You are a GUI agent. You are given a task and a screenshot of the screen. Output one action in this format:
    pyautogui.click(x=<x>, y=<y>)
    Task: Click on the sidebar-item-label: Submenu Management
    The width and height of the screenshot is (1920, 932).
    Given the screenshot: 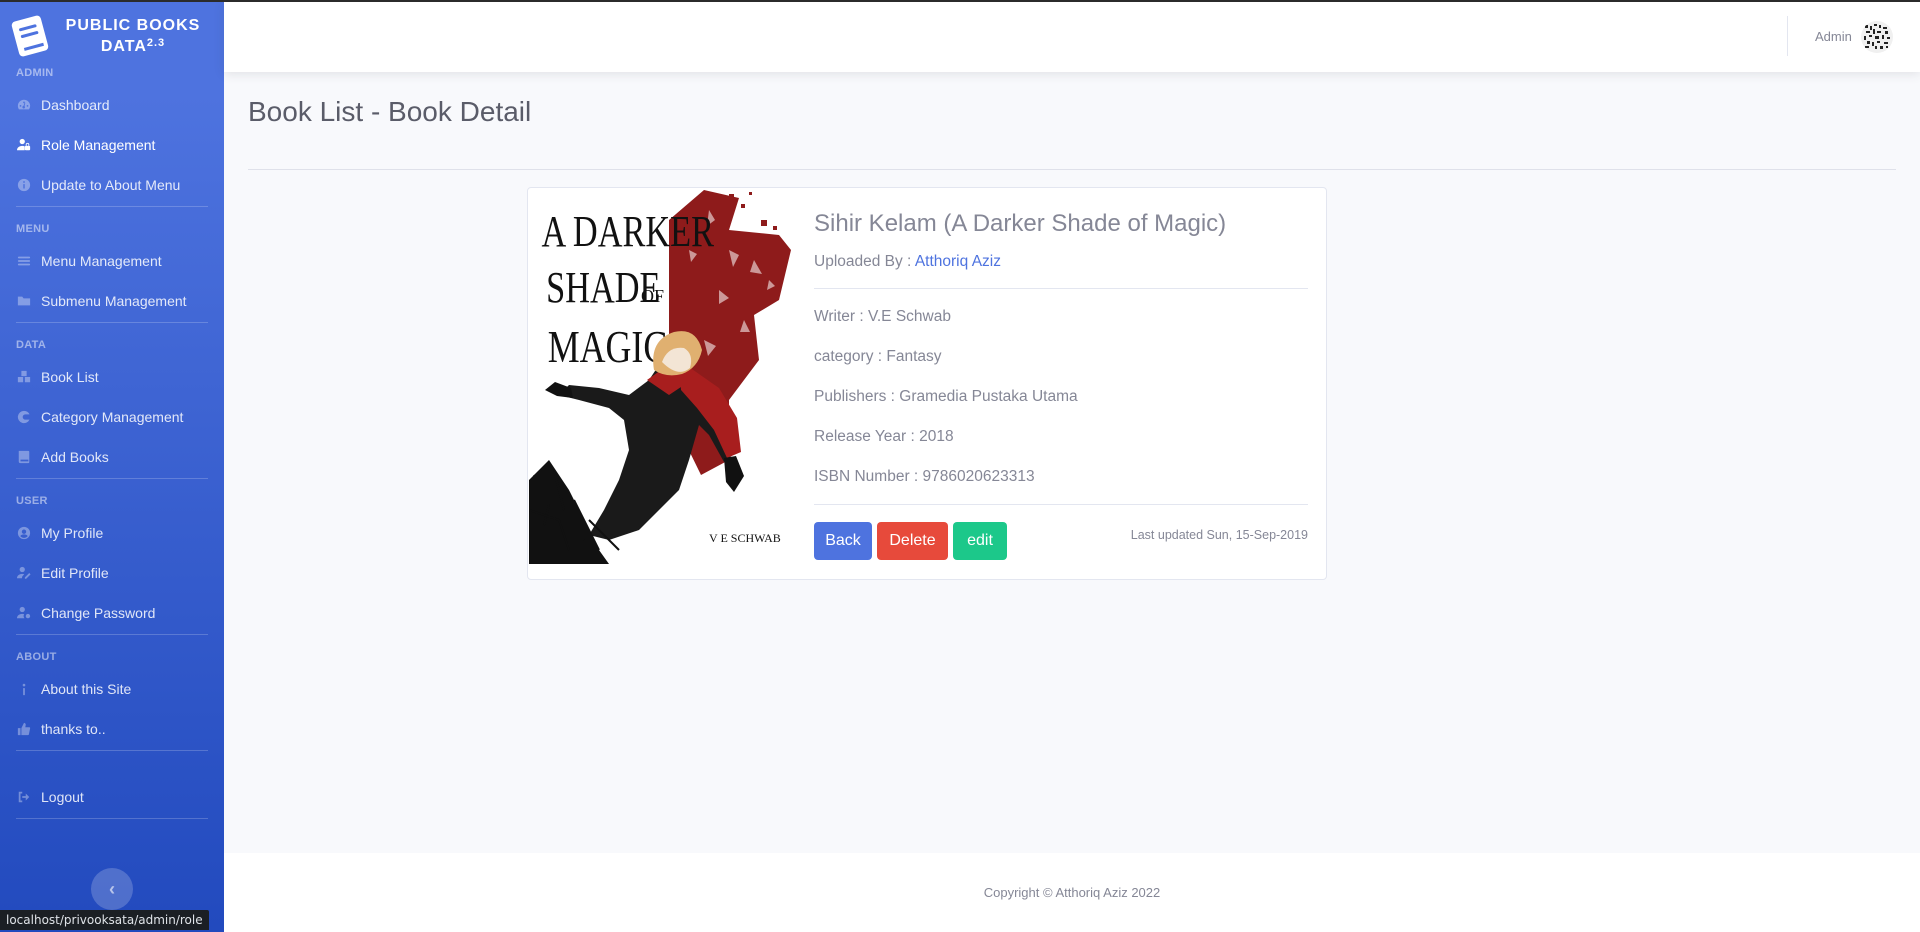 What is the action you would take?
    pyautogui.click(x=114, y=301)
    